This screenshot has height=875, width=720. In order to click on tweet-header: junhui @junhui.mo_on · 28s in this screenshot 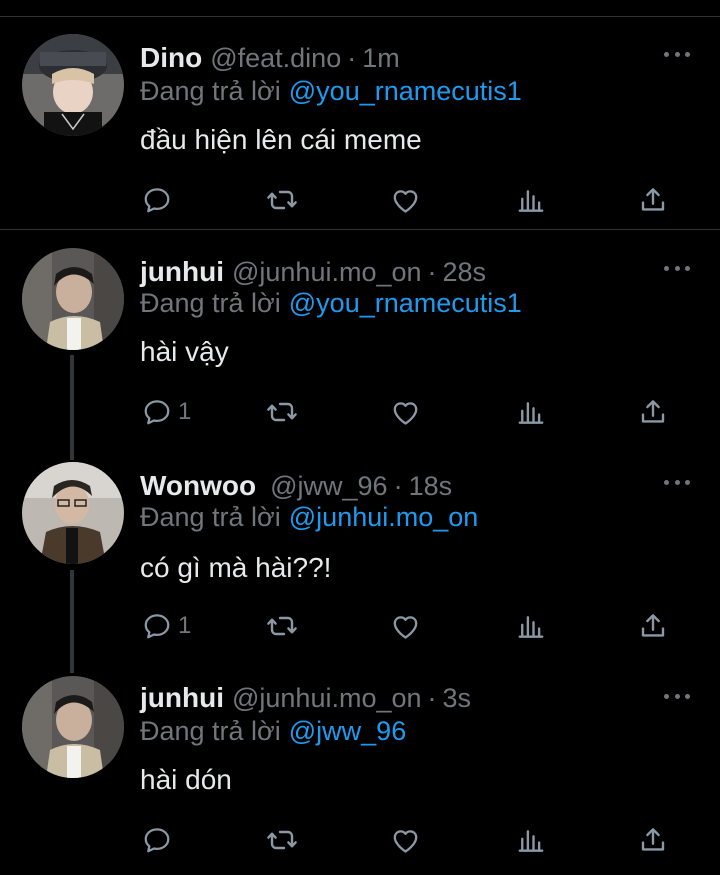, I will do `click(313, 273)`.